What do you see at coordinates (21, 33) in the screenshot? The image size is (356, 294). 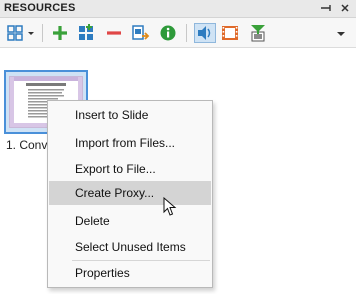 I see `grid-view-icon` at bounding box center [21, 33].